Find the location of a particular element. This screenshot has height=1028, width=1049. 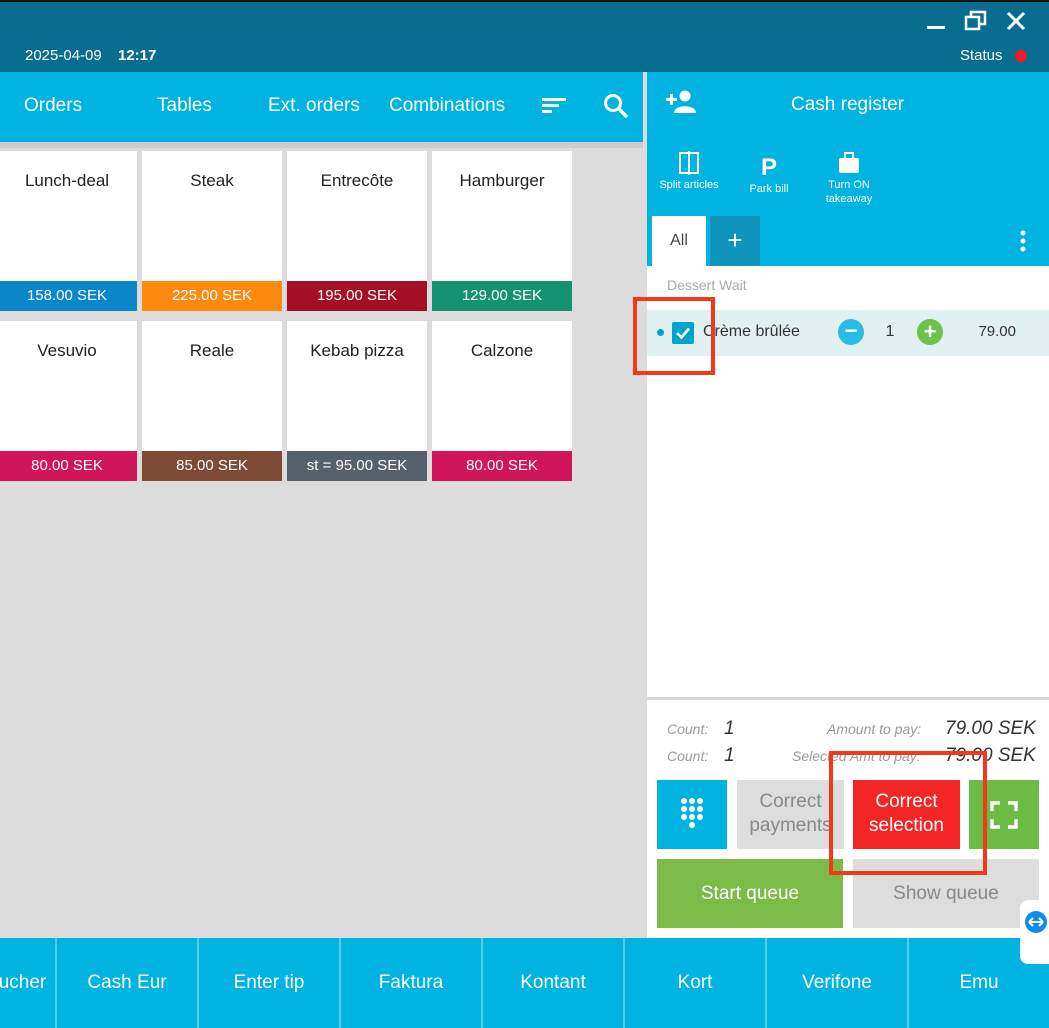

product-price: 85.00 SEK is located at coordinates (212, 466).